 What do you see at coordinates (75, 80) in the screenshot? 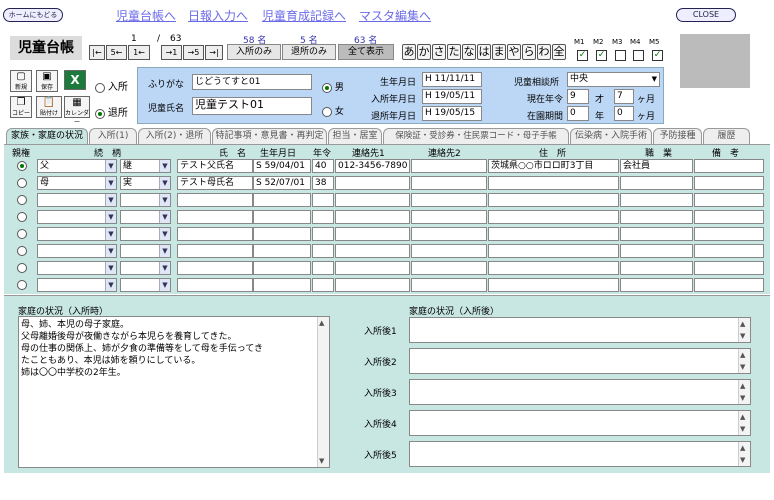
I see `excel-icon: X` at bounding box center [75, 80].